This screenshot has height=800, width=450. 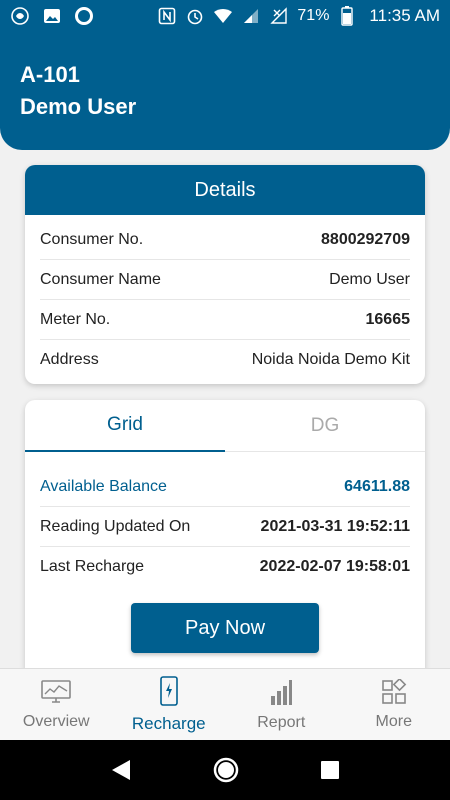 I want to click on bottom-nav: Overview Recharge Report More, so click(x=225, y=704).